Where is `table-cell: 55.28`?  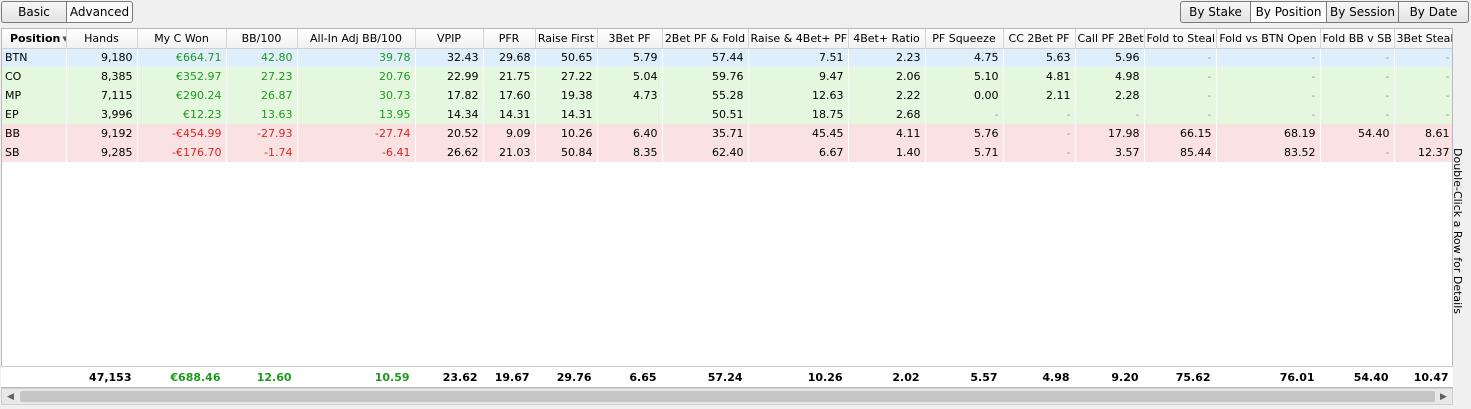
table-cell: 55.28 is located at coordinates (705, 95).